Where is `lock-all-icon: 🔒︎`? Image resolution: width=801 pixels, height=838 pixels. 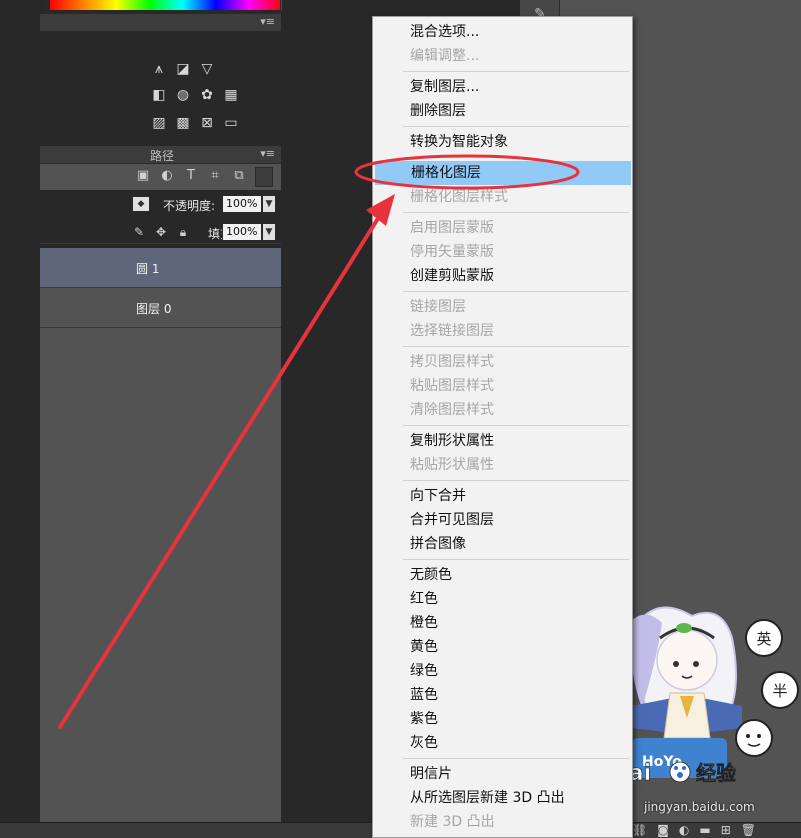 lock-all-icon: 🔒︎ is located at coordinates (183, 232).